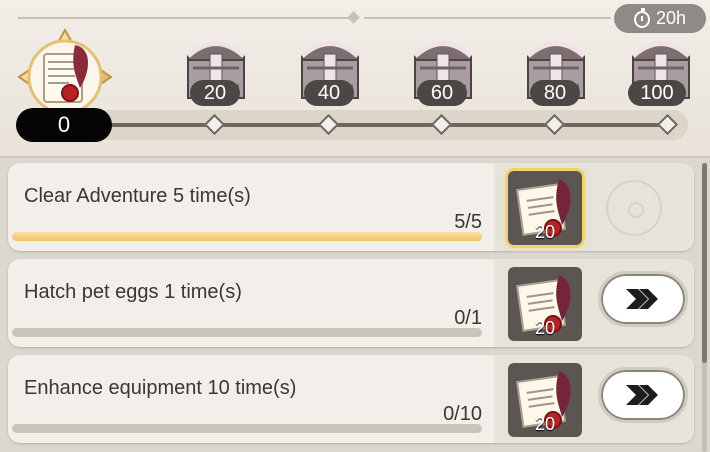 This screenshot has width=710, height=452. I want to click on task-progress-count: 0/10, so click(462, 414).